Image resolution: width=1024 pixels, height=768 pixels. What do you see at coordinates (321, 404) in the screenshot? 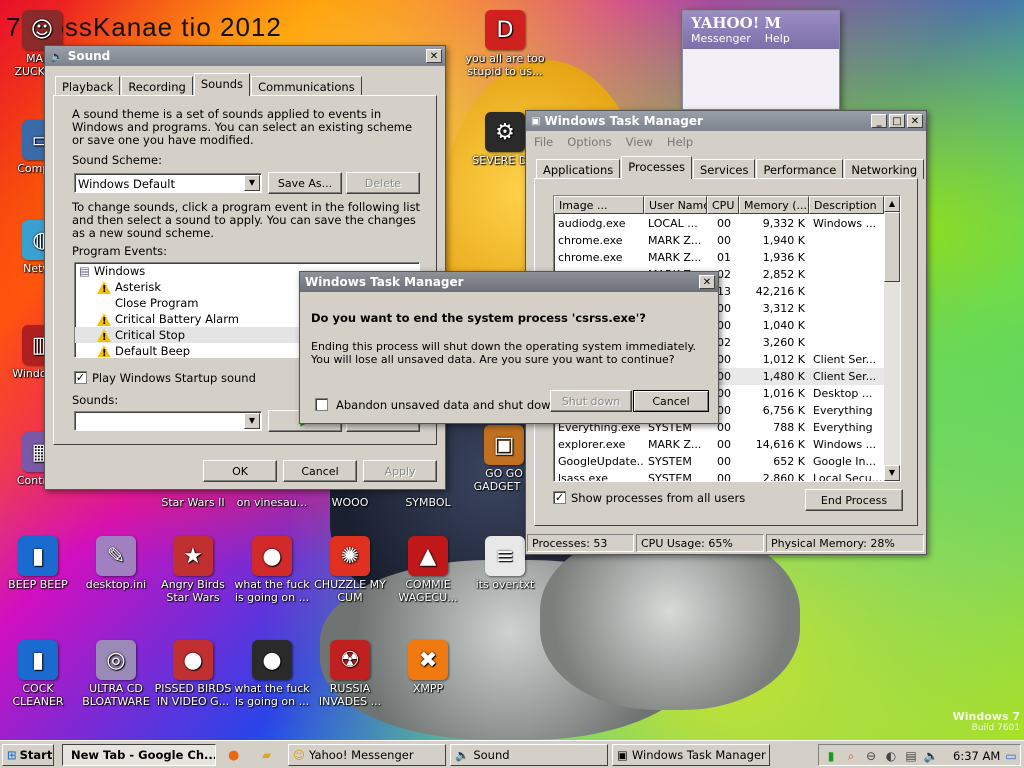
I see `abandon-data-checkbox` at bounding box center [321, 404].